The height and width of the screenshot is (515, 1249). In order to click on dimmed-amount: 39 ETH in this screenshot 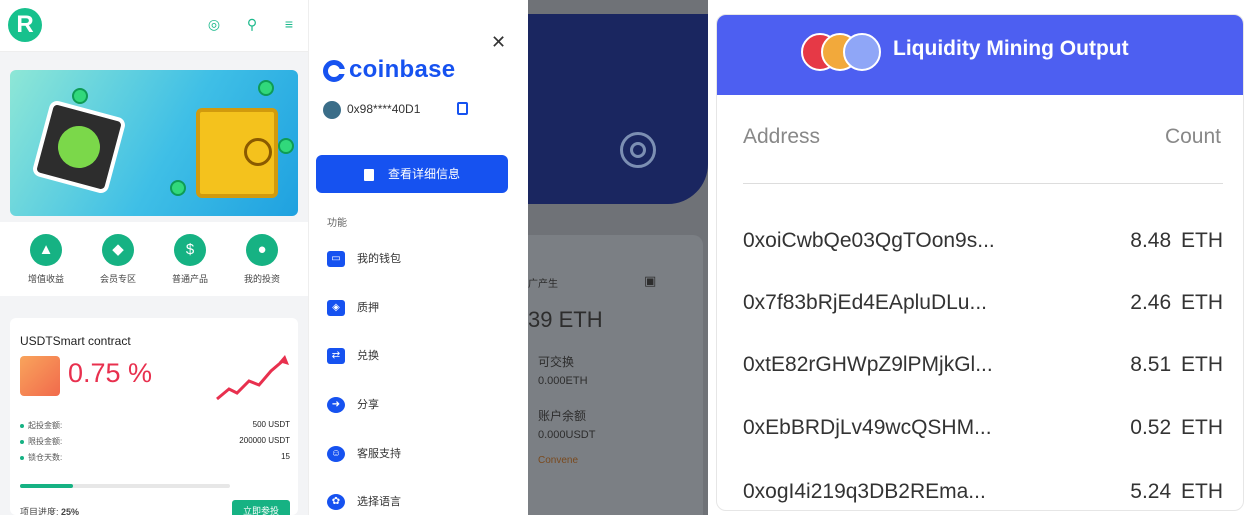, I will do `click(565, 319)`.